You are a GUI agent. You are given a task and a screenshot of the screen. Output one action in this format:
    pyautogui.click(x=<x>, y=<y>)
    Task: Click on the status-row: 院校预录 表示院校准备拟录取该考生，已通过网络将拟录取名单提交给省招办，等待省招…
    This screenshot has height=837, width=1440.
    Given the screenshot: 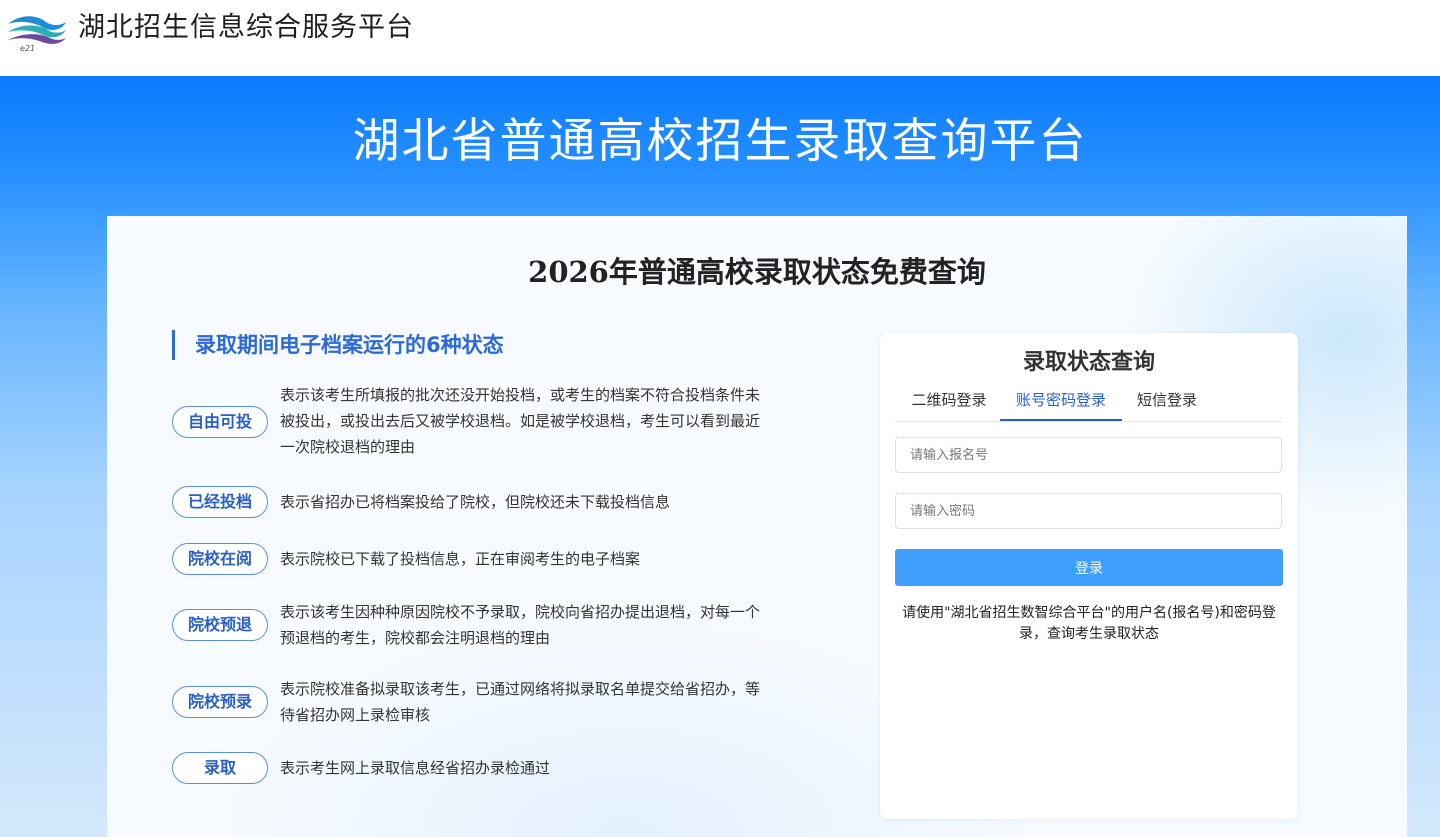 What is the action you would take?
    pyautogui.click(x=522, y=702)
    